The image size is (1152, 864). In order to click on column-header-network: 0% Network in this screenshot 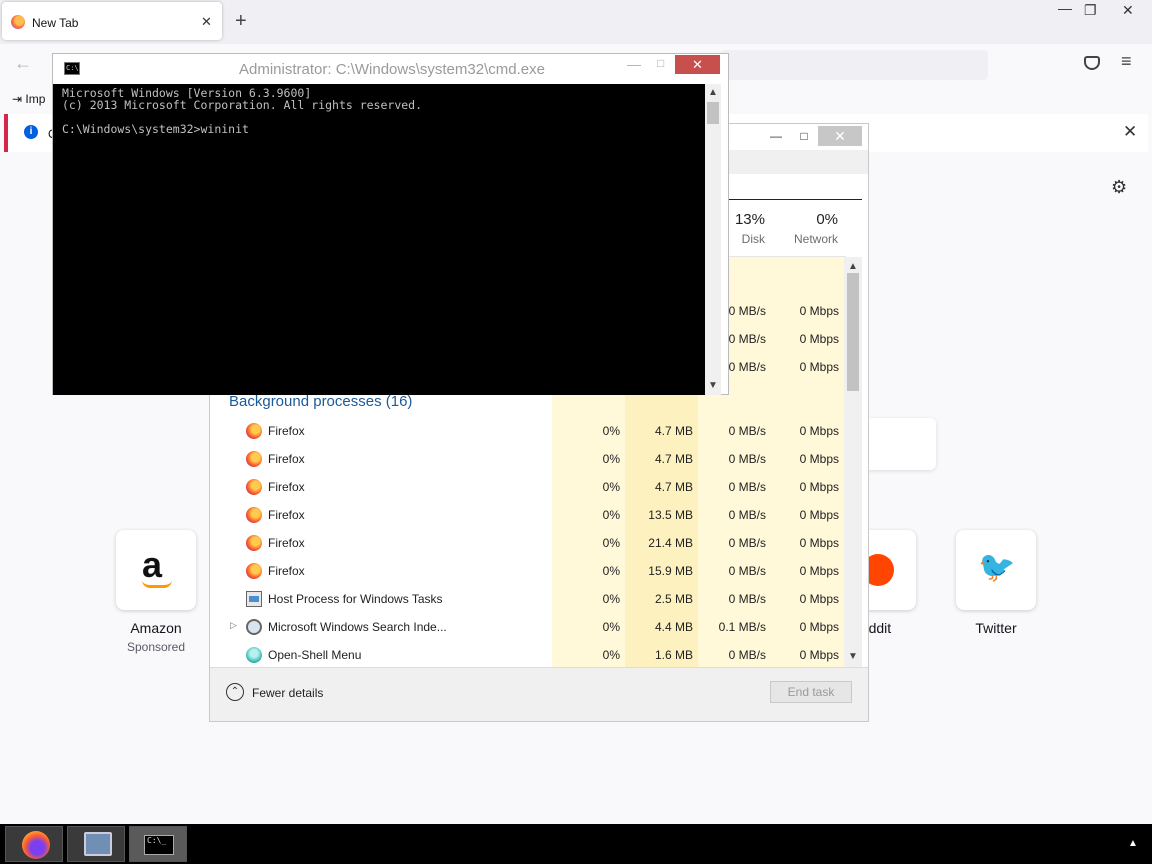, I will do `click(804, 233)`.